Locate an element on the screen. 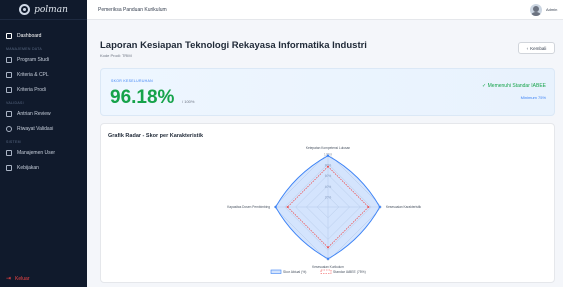  logout-button: ⇥ Keluar is located at coordinates (18, 279).